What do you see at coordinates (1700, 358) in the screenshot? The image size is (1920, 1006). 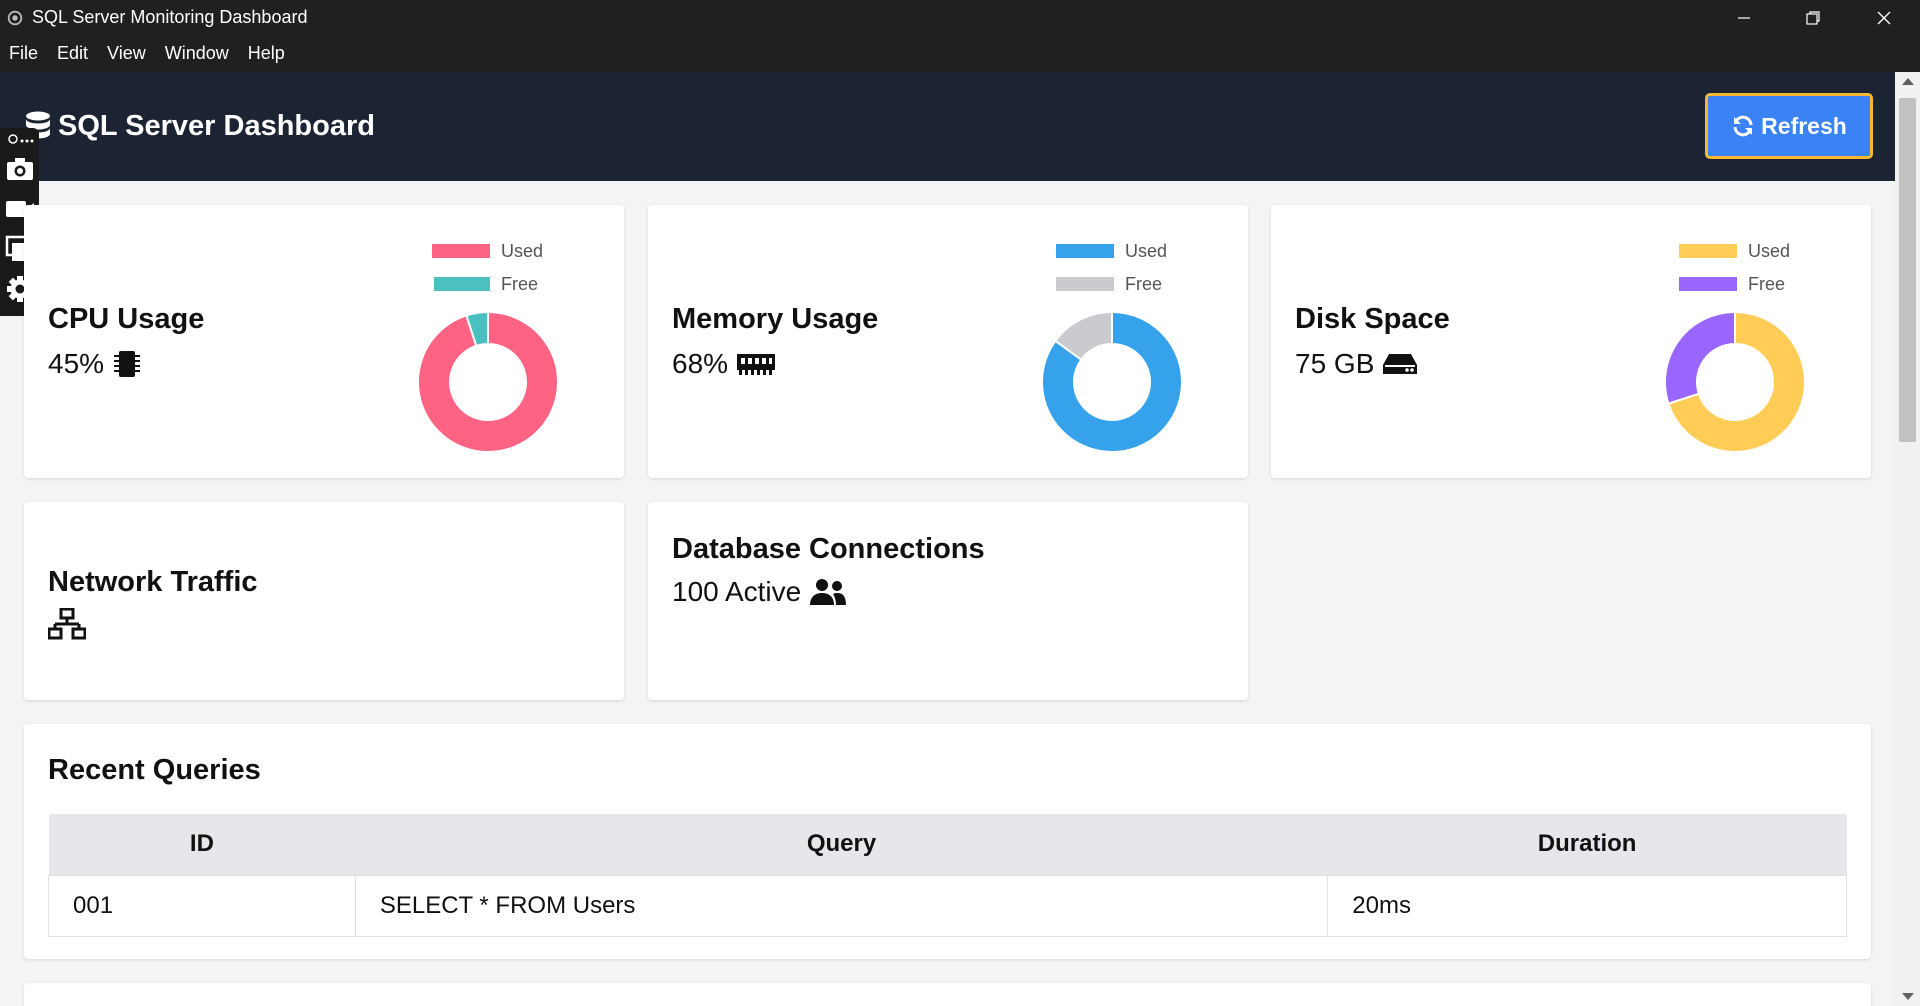 I see `donut-slice-free` at bounding box center [1700, 358].